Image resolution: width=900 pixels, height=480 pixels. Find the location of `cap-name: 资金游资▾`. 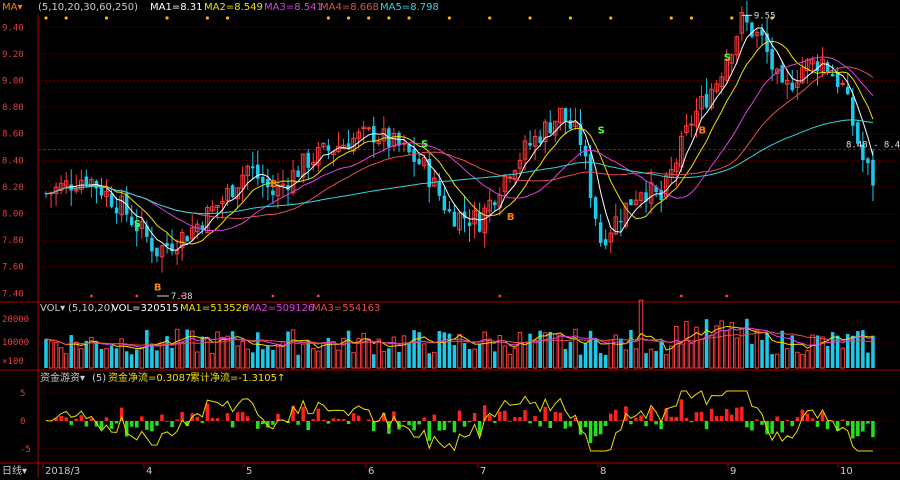

cap-name: 资金游资▾ is located at coordinates (62, 377).